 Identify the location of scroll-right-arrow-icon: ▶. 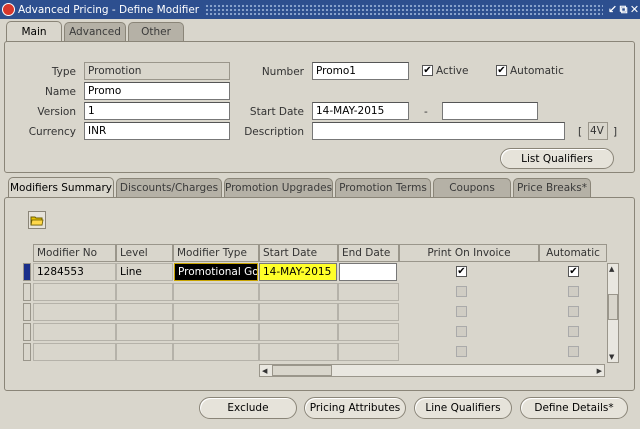
(599, 371).